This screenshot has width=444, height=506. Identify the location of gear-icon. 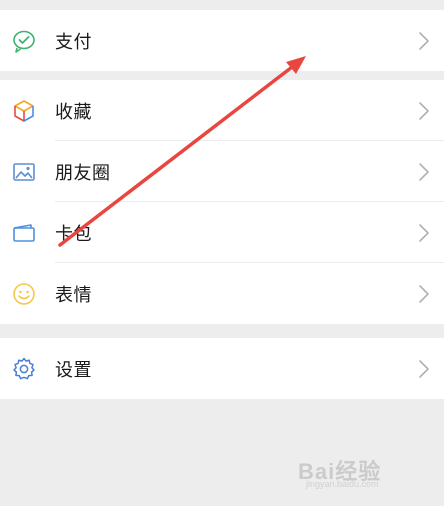
(24, 369).